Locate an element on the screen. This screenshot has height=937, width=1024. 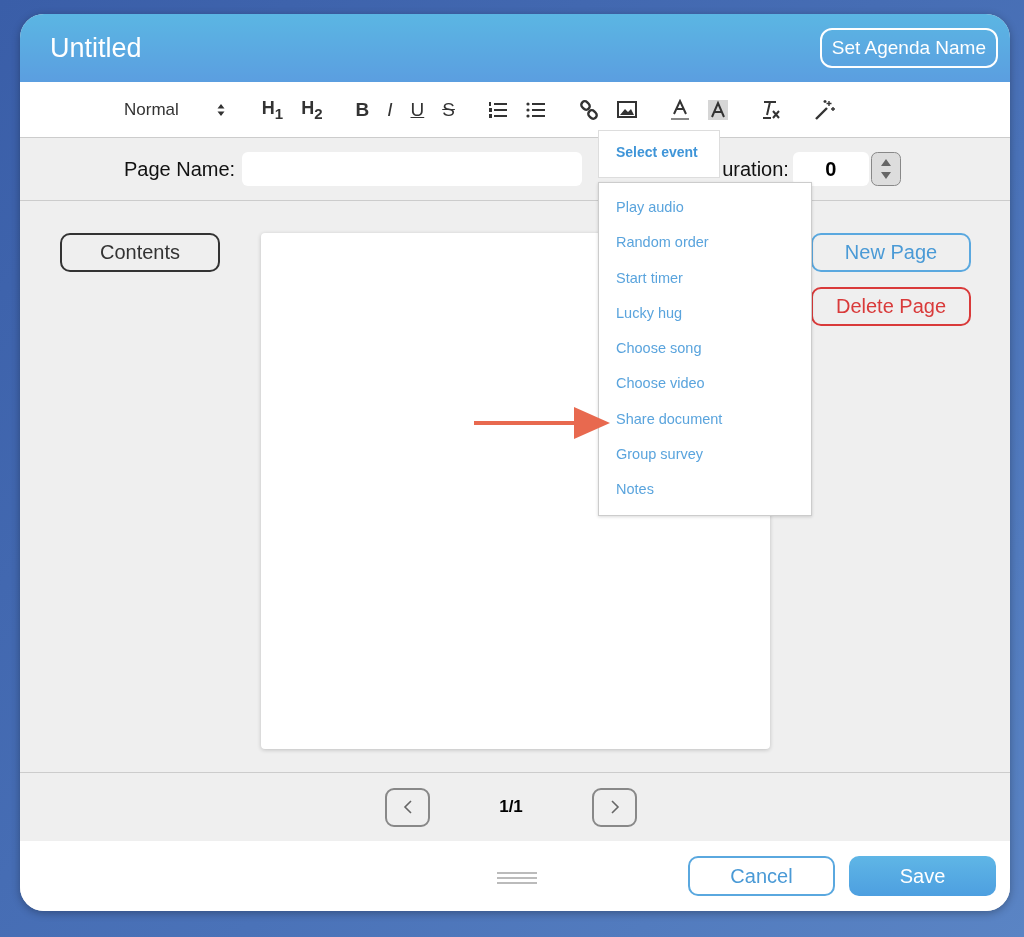
next-page-button is located at coordinates (614, 807).